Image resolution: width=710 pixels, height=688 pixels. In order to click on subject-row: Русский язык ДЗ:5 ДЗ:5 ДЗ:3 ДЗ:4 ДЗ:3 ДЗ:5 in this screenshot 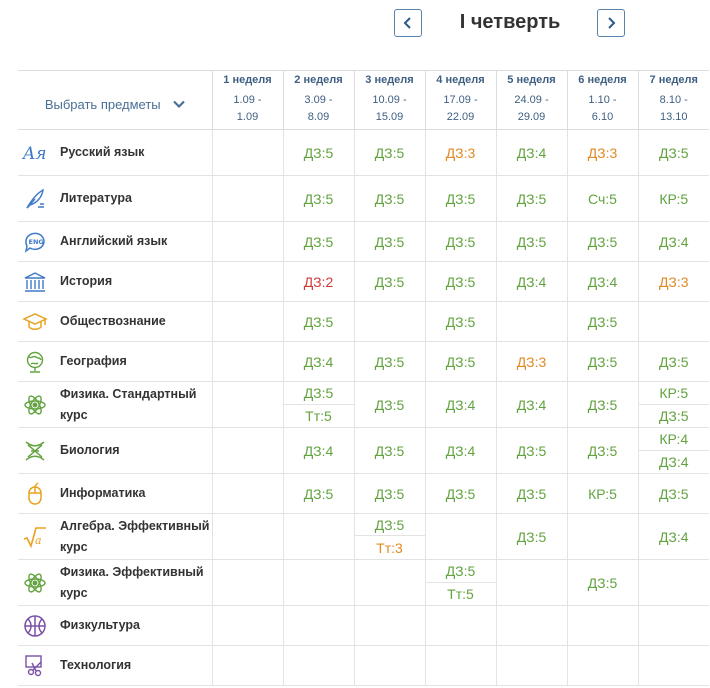, I will do `click(363, 152)`.